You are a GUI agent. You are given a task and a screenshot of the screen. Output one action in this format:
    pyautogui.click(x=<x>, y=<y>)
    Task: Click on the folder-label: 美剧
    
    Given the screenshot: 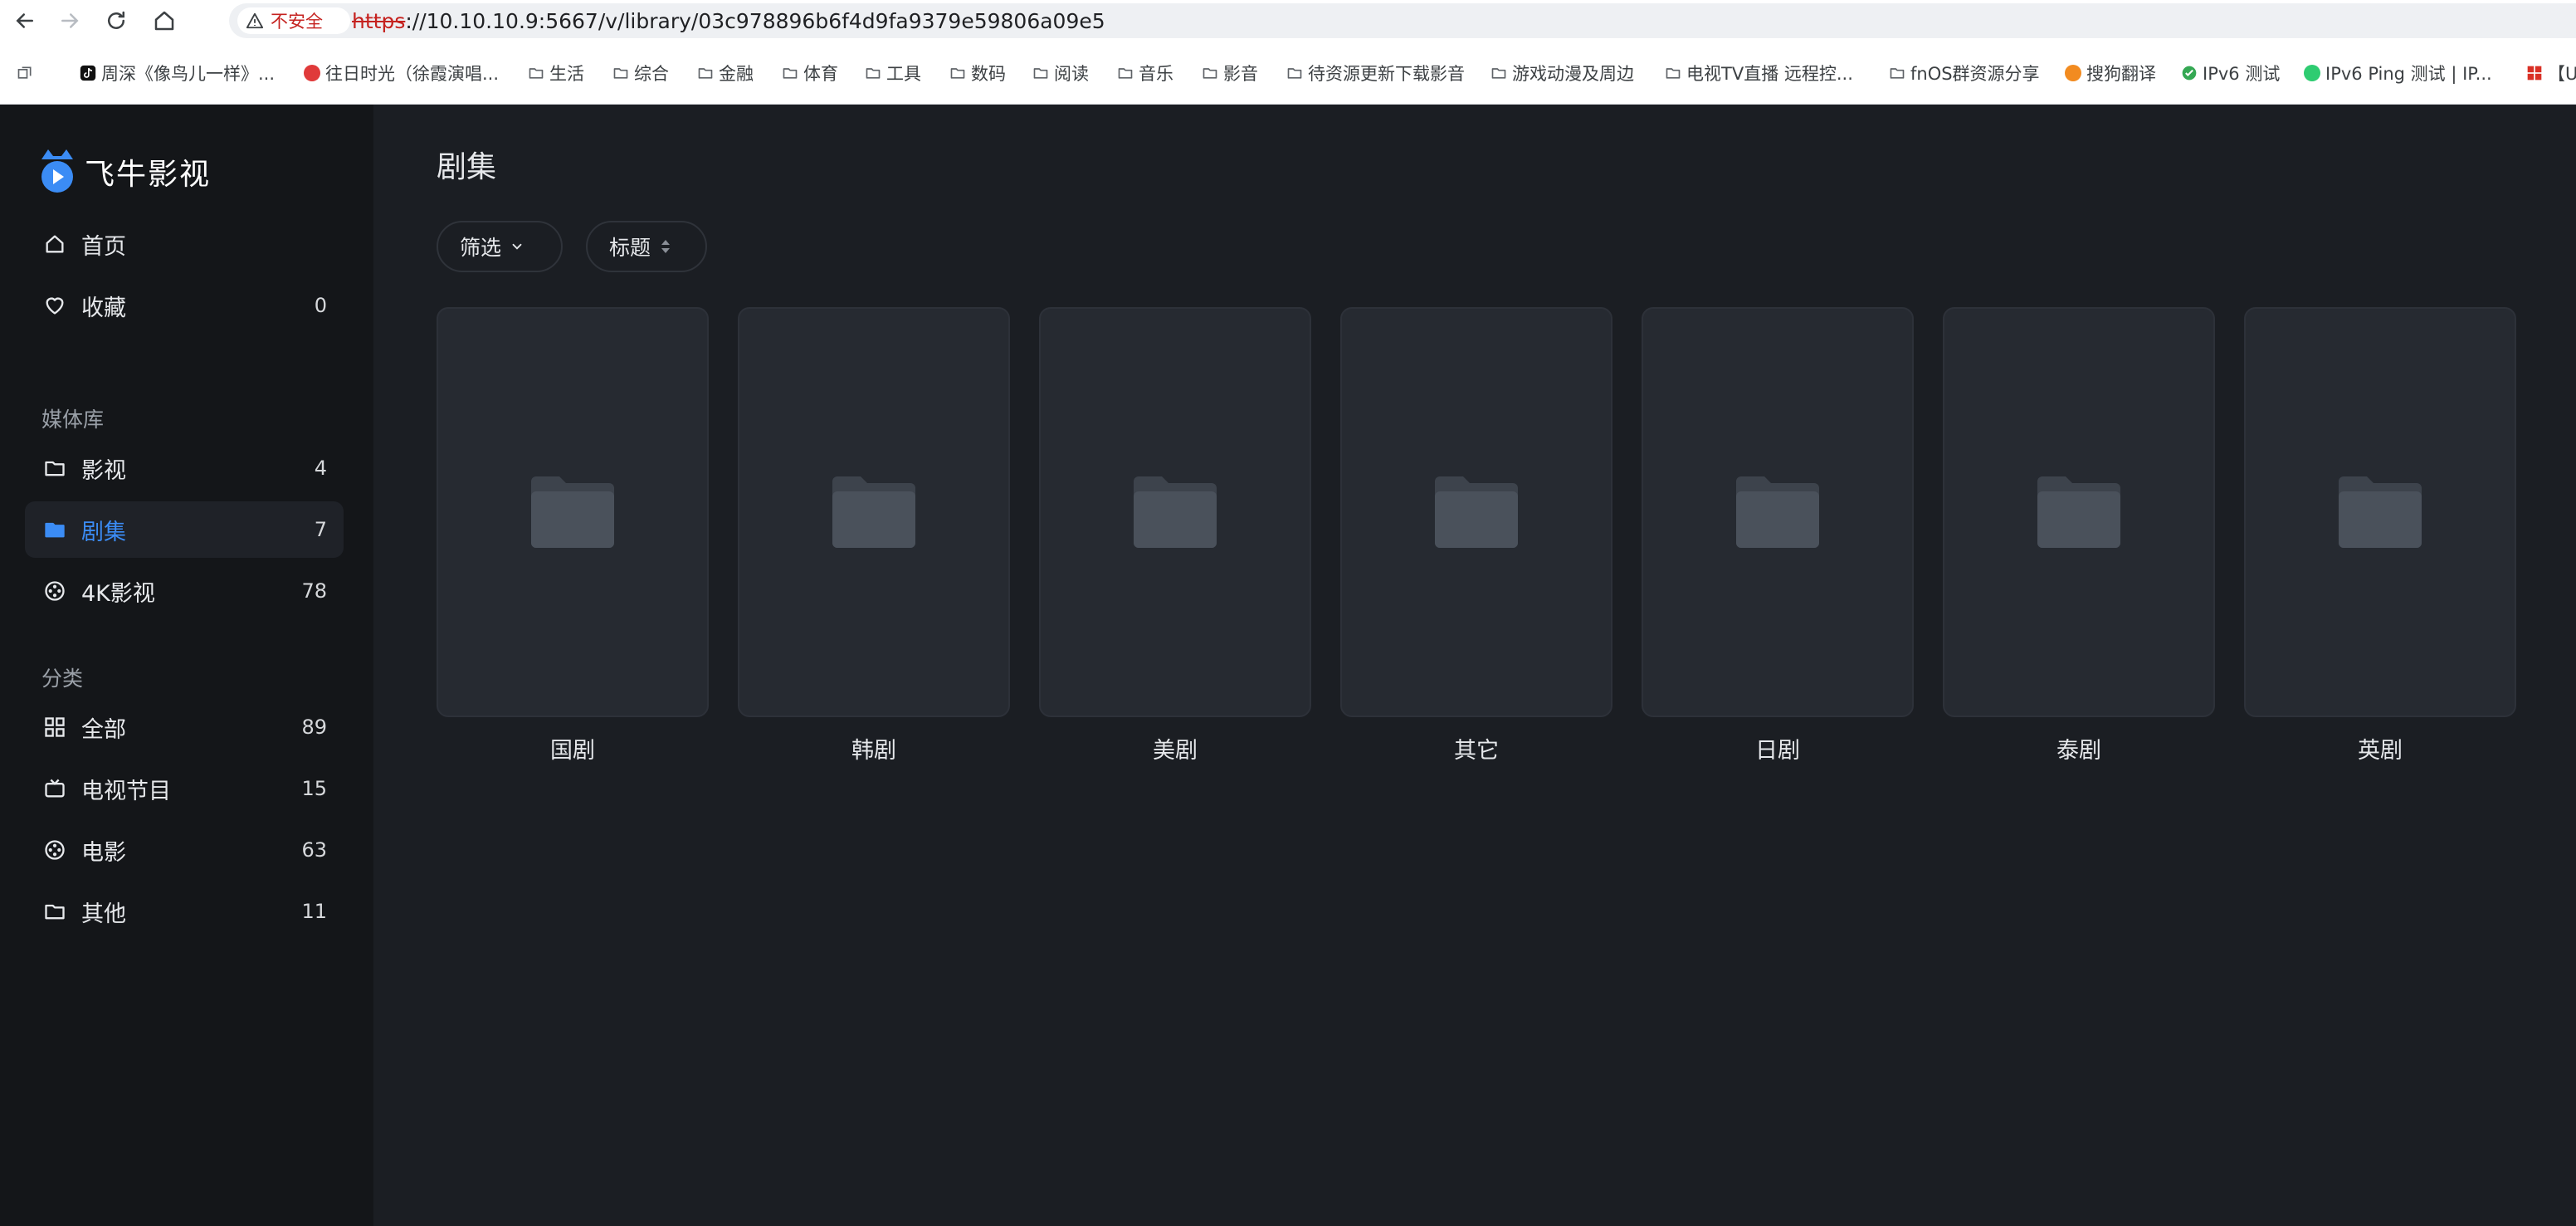 What is the action you would take?
    pyautogui.click(x=1175, y=751)
    